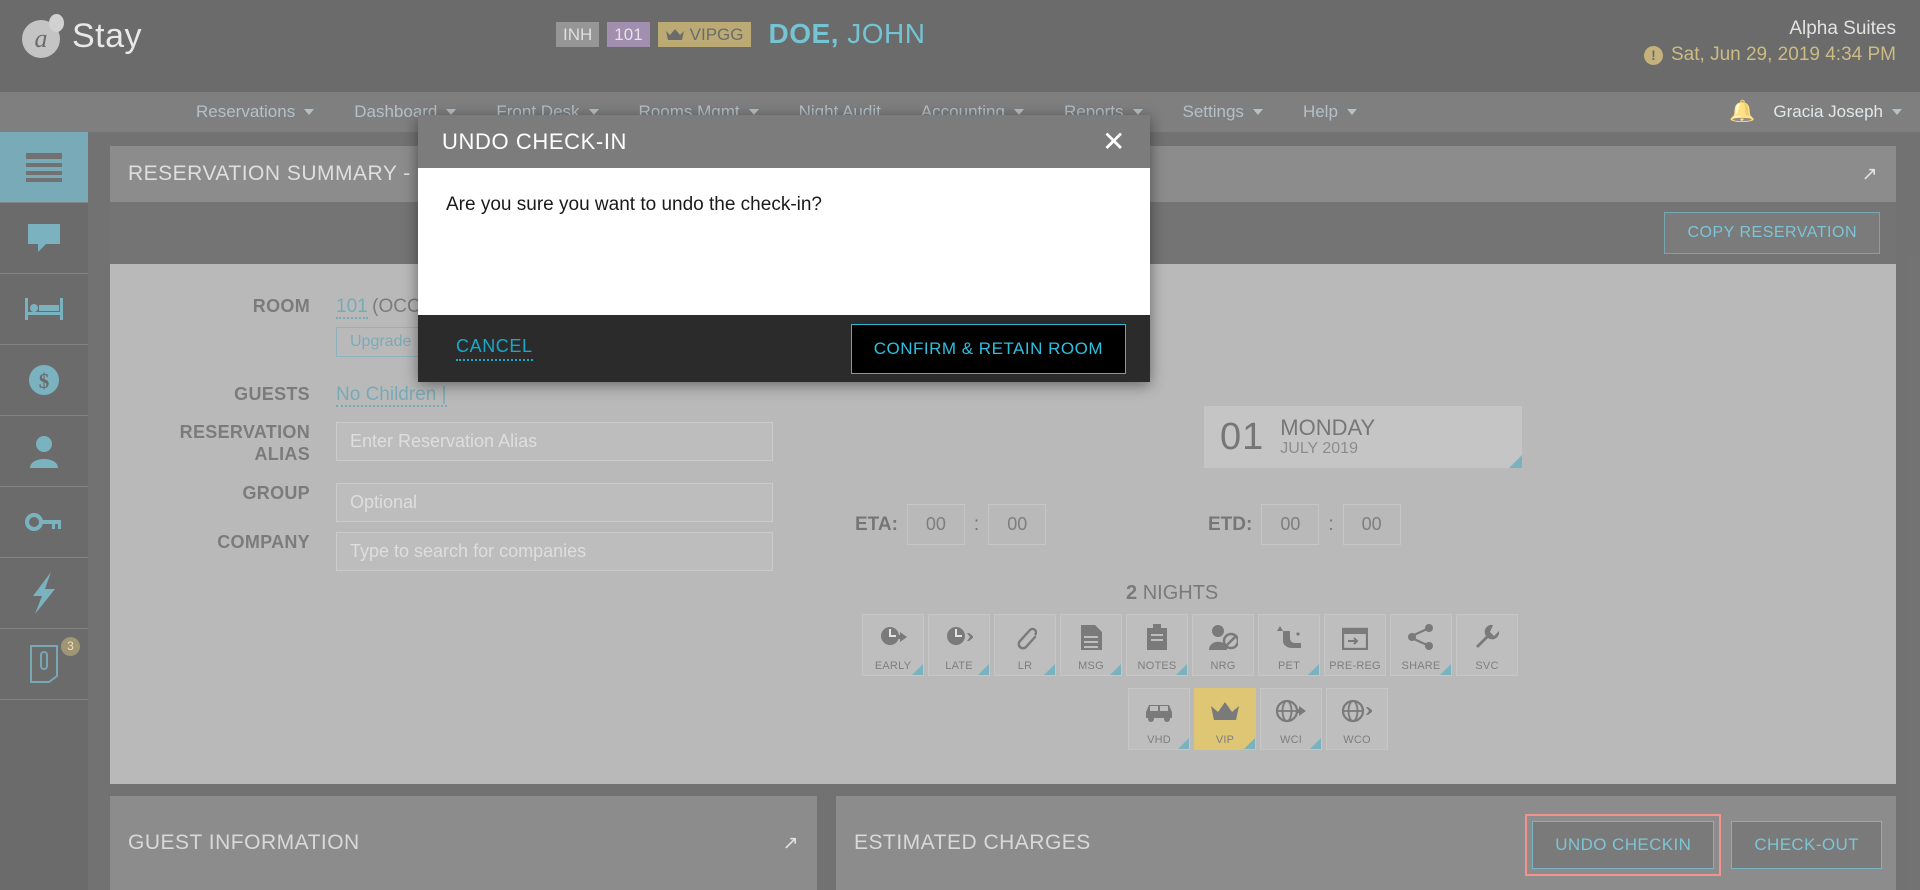  I want to click on dialog-footer: CANCEL CONFIRM & RETAIN ROOM, so click(784, 348).